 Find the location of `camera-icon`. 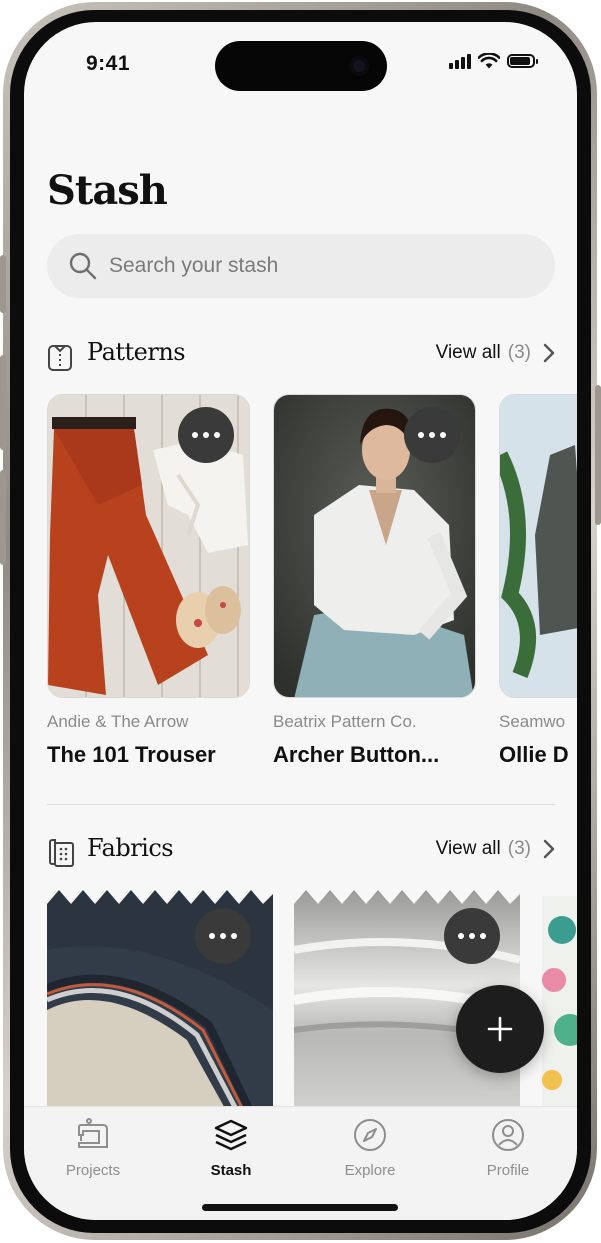

camera-icon is located at coordinates (359, 66).